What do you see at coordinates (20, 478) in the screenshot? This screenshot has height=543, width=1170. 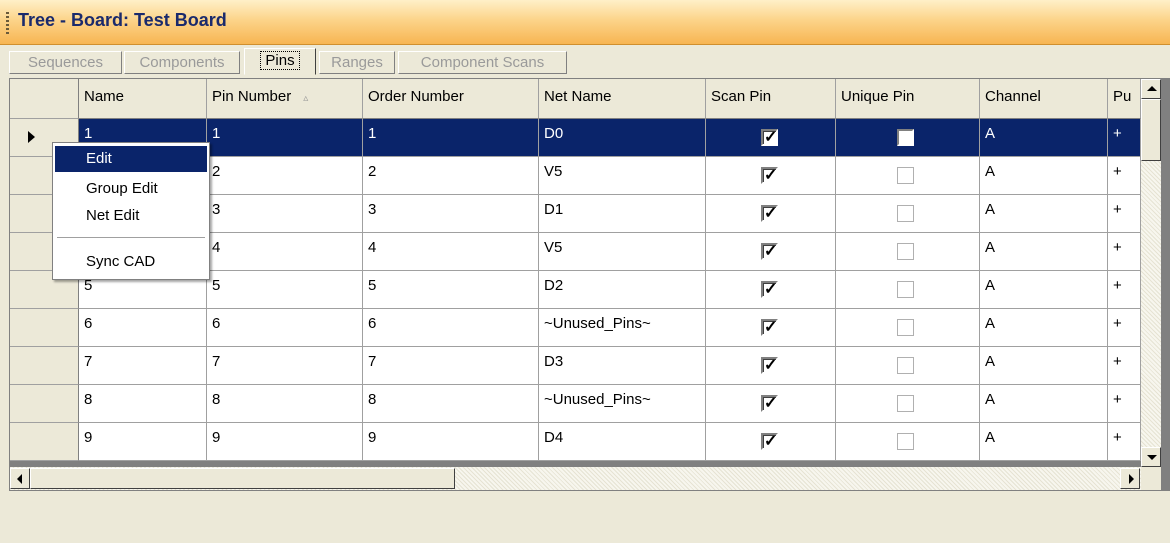 I see `scroll-left-button` at bounding box center [20, 478].